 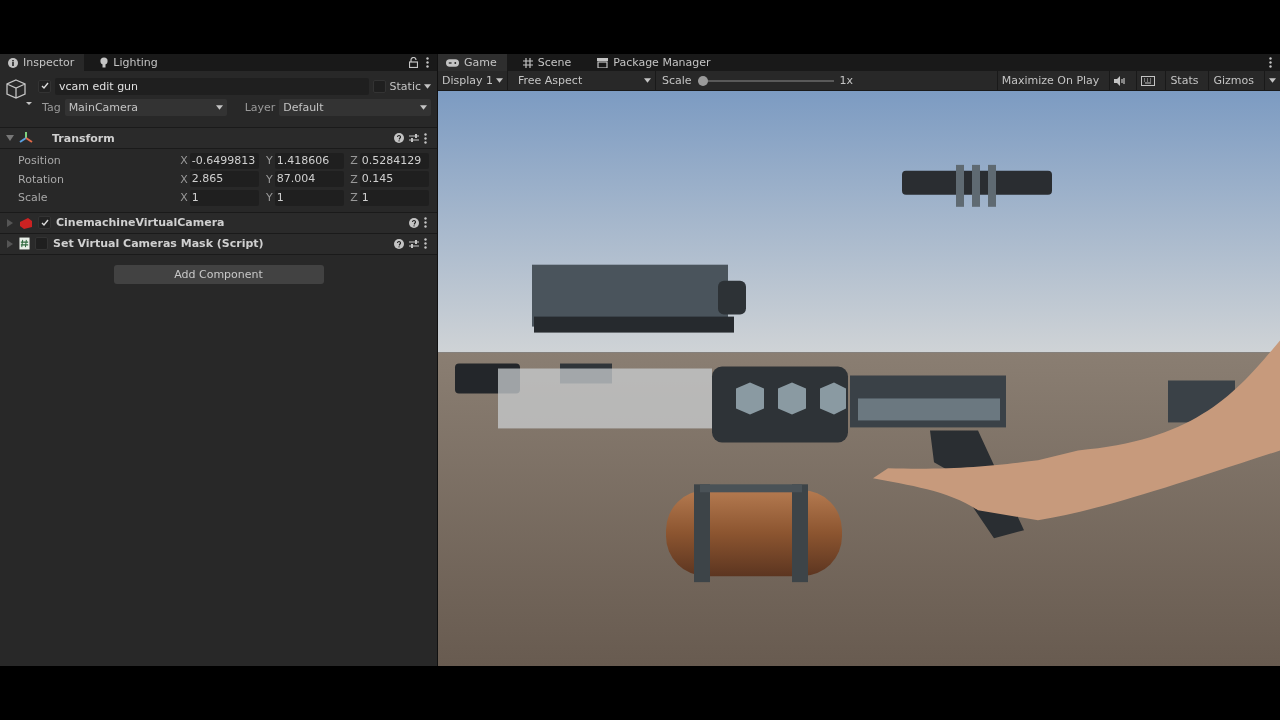 I want to click on foldout-icon, so click(x=10, y=138).